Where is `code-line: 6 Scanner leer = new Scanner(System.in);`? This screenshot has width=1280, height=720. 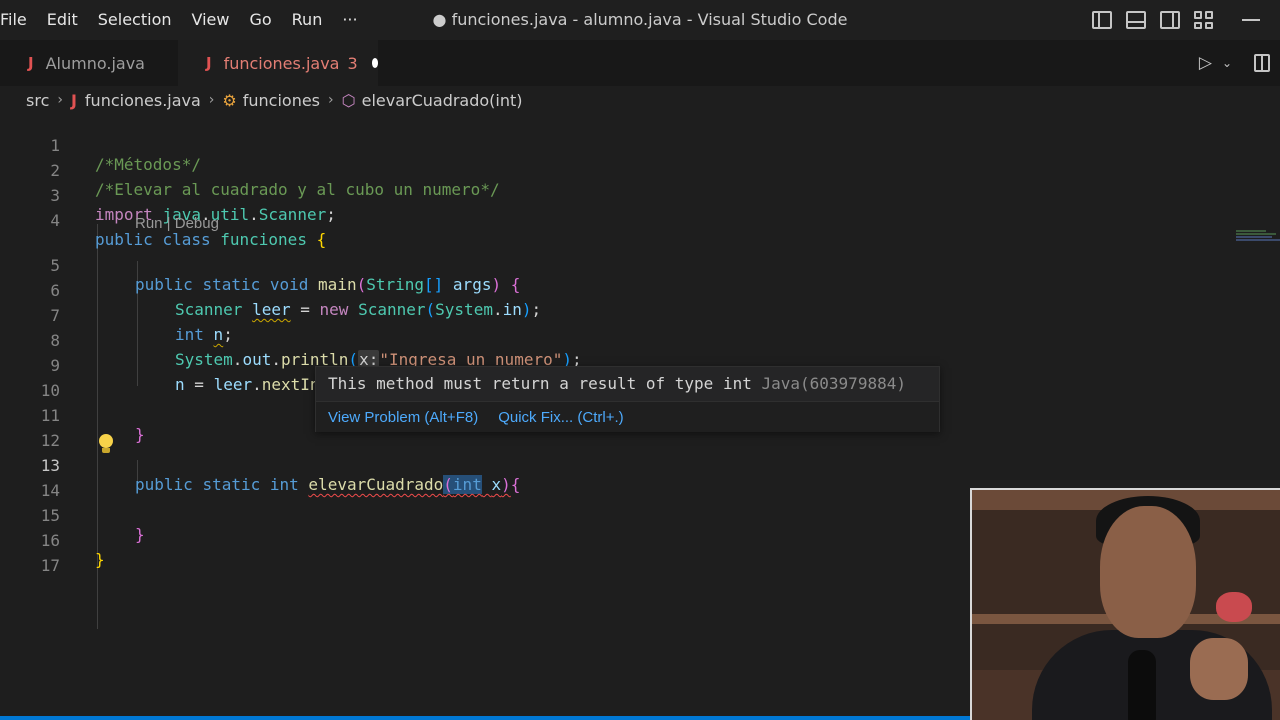 code-line: 6 Scanner leer = new Scanner(System.in); is located at coordinates (640, 289).